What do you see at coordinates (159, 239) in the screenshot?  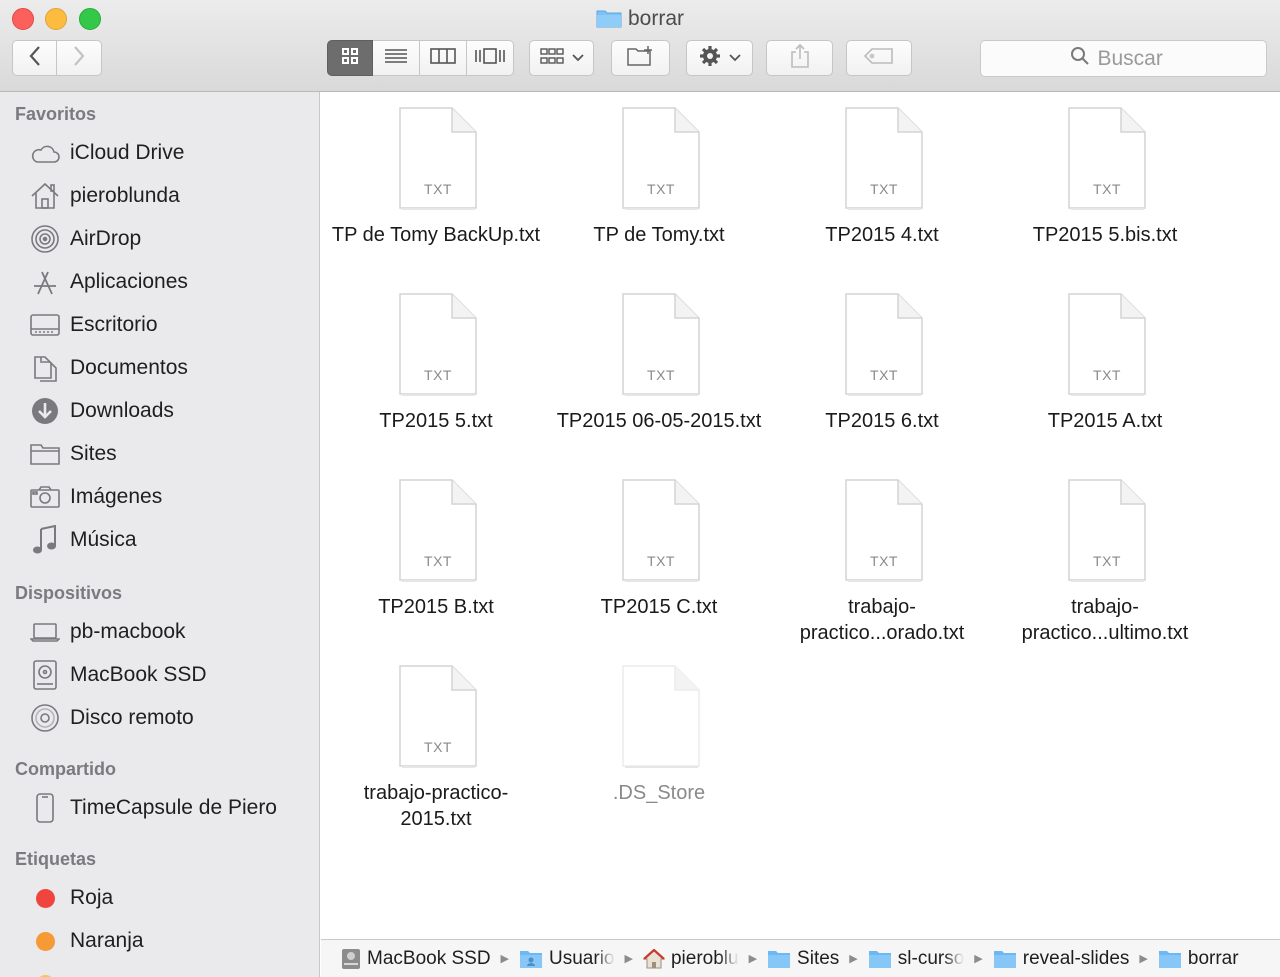 I see `sidebar-item-airdrop: AirDrop` at bounding box center [159, 239].